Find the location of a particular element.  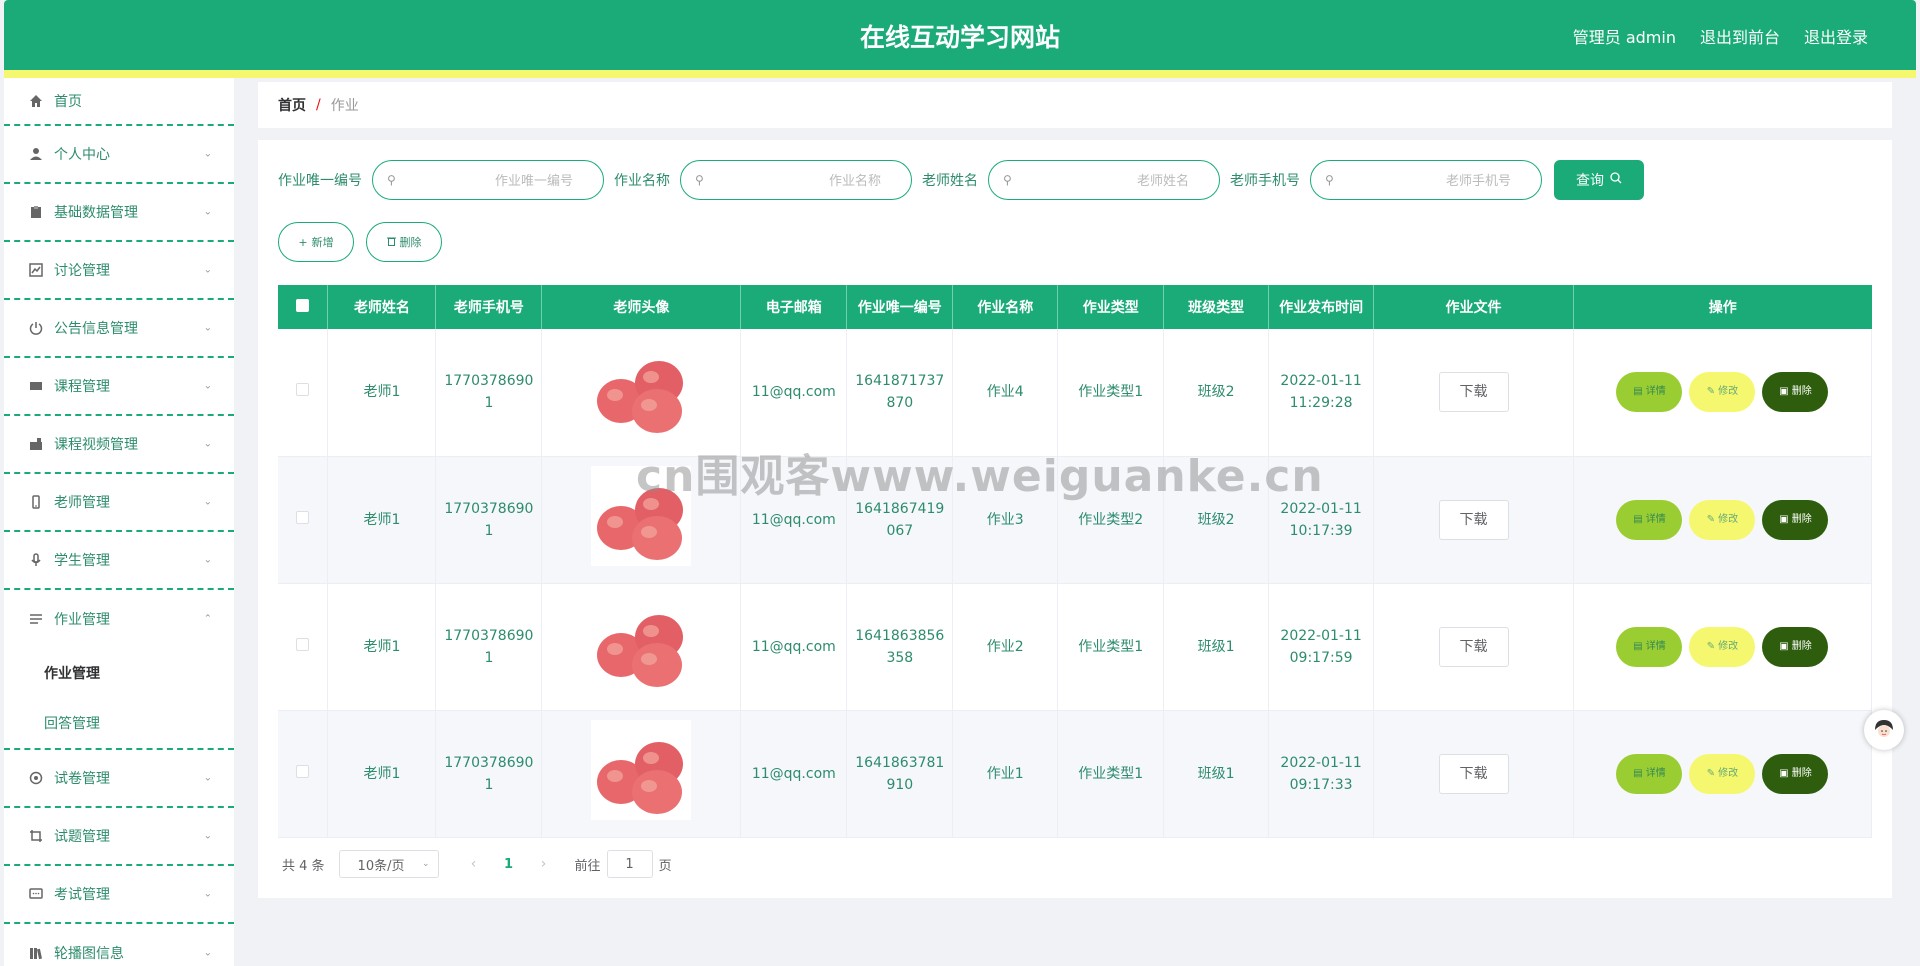

header-links: 管理员 admin 退出到前台 退出登录 is located at coordinates (1720, 36).